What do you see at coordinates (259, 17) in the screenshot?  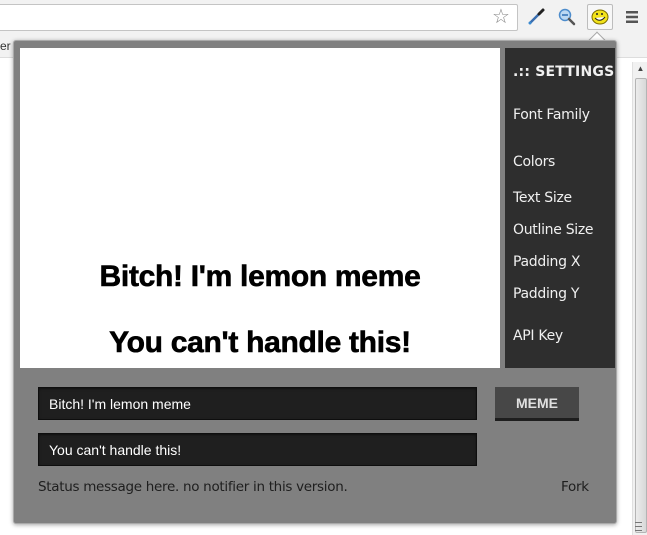 I see `address-bar: ☆` at bounding box center [259, 17].